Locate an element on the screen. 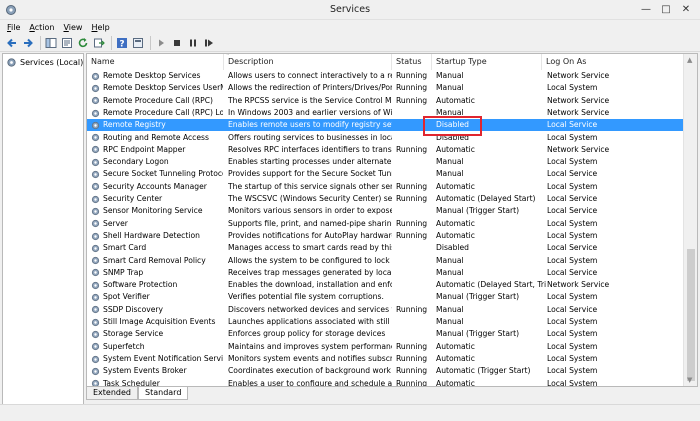 Image resolution: width=700 pixels, height=421 pixels. tree-item-services-local: Services (Local) is located at coordinates (44, 62).